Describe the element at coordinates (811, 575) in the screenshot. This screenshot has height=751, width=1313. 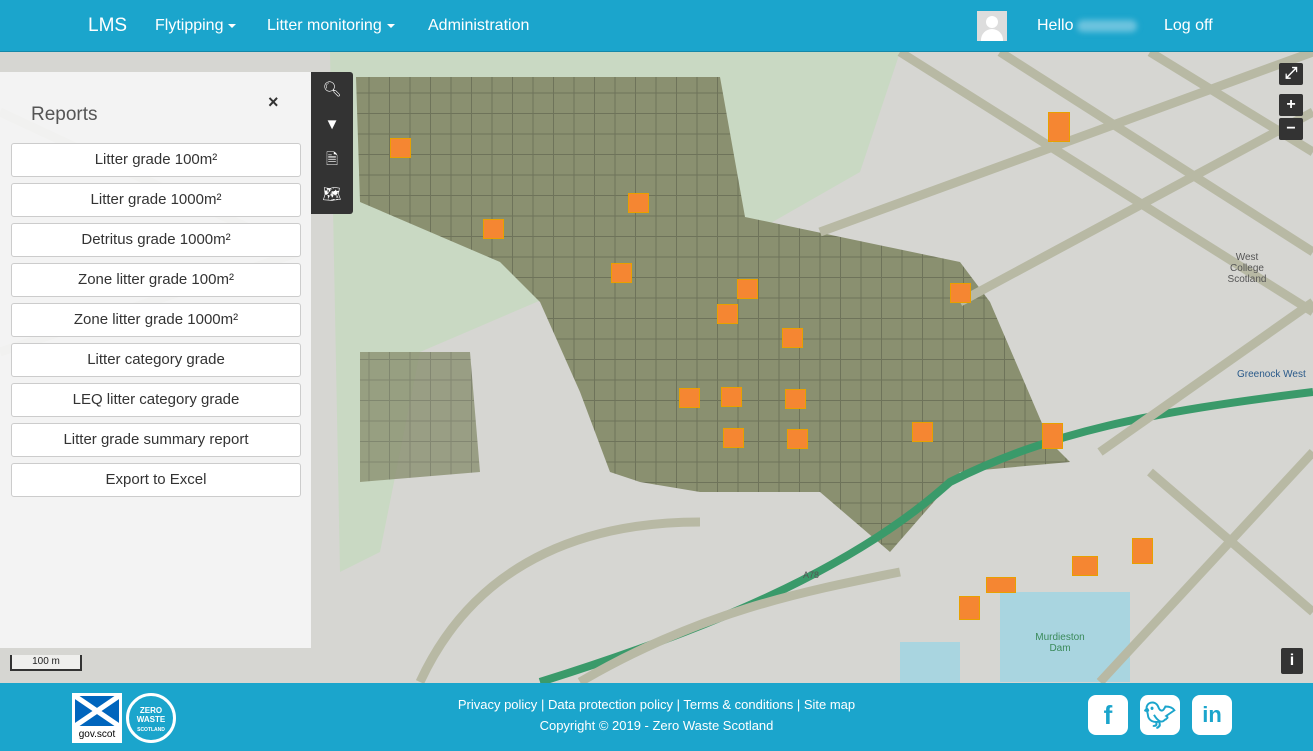
I see `map-label: A78` at that location.